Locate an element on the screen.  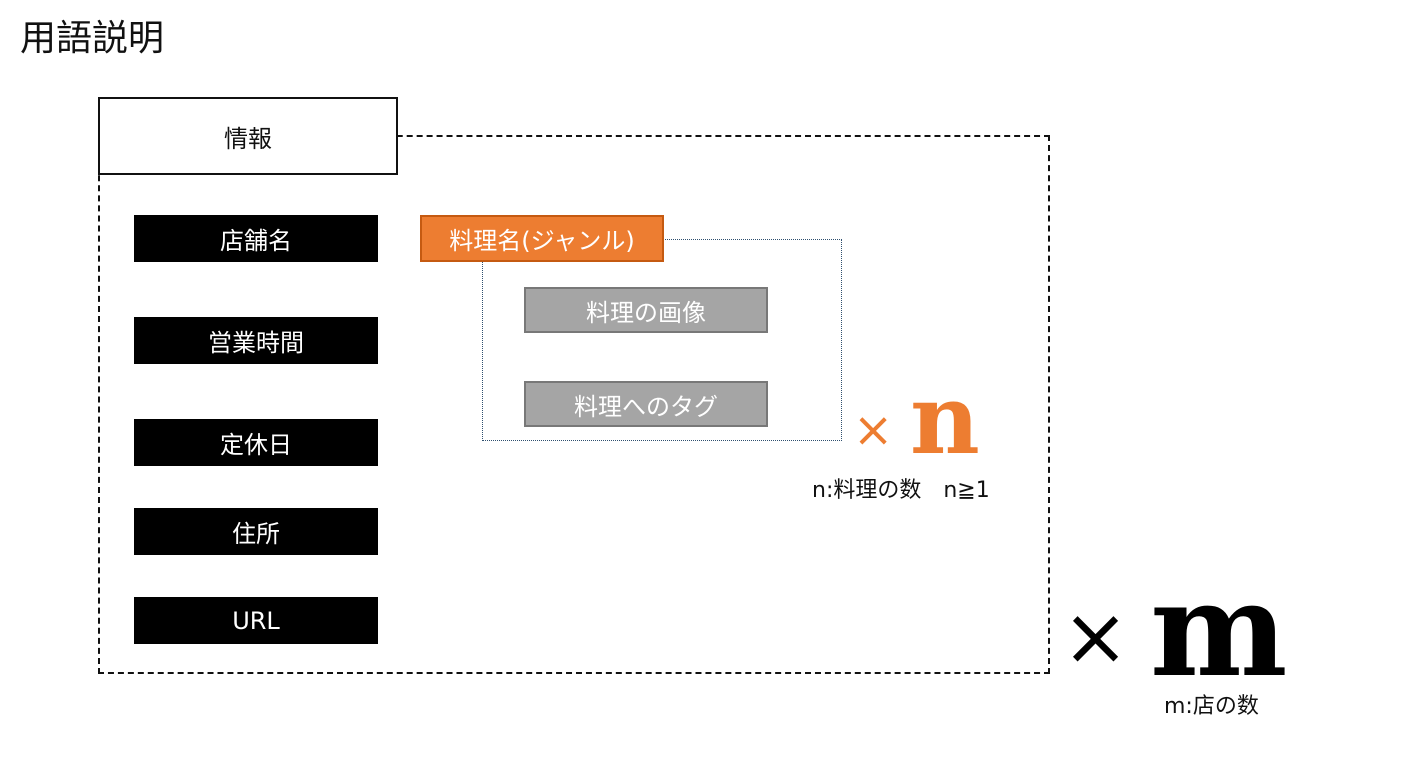
field-regular-holiday: 定休日 is located at coordinates (256, 442).